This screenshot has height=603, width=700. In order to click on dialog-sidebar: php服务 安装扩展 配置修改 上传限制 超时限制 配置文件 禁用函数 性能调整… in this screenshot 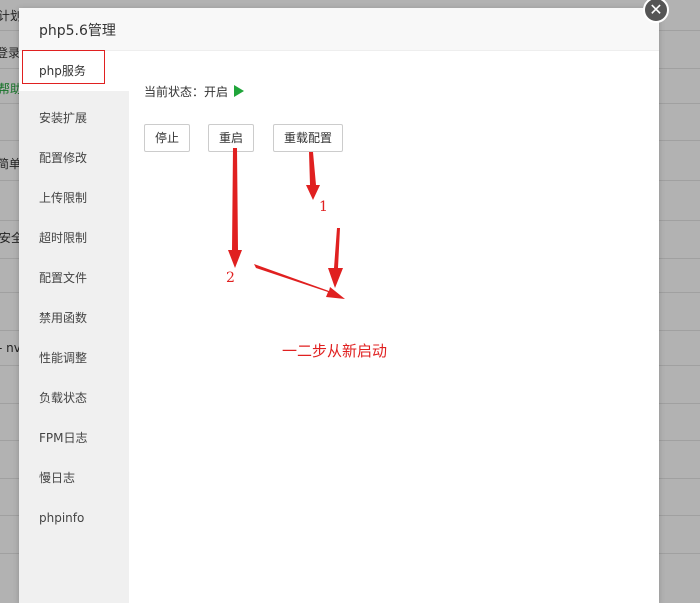, I will do `click(74, 327)`.